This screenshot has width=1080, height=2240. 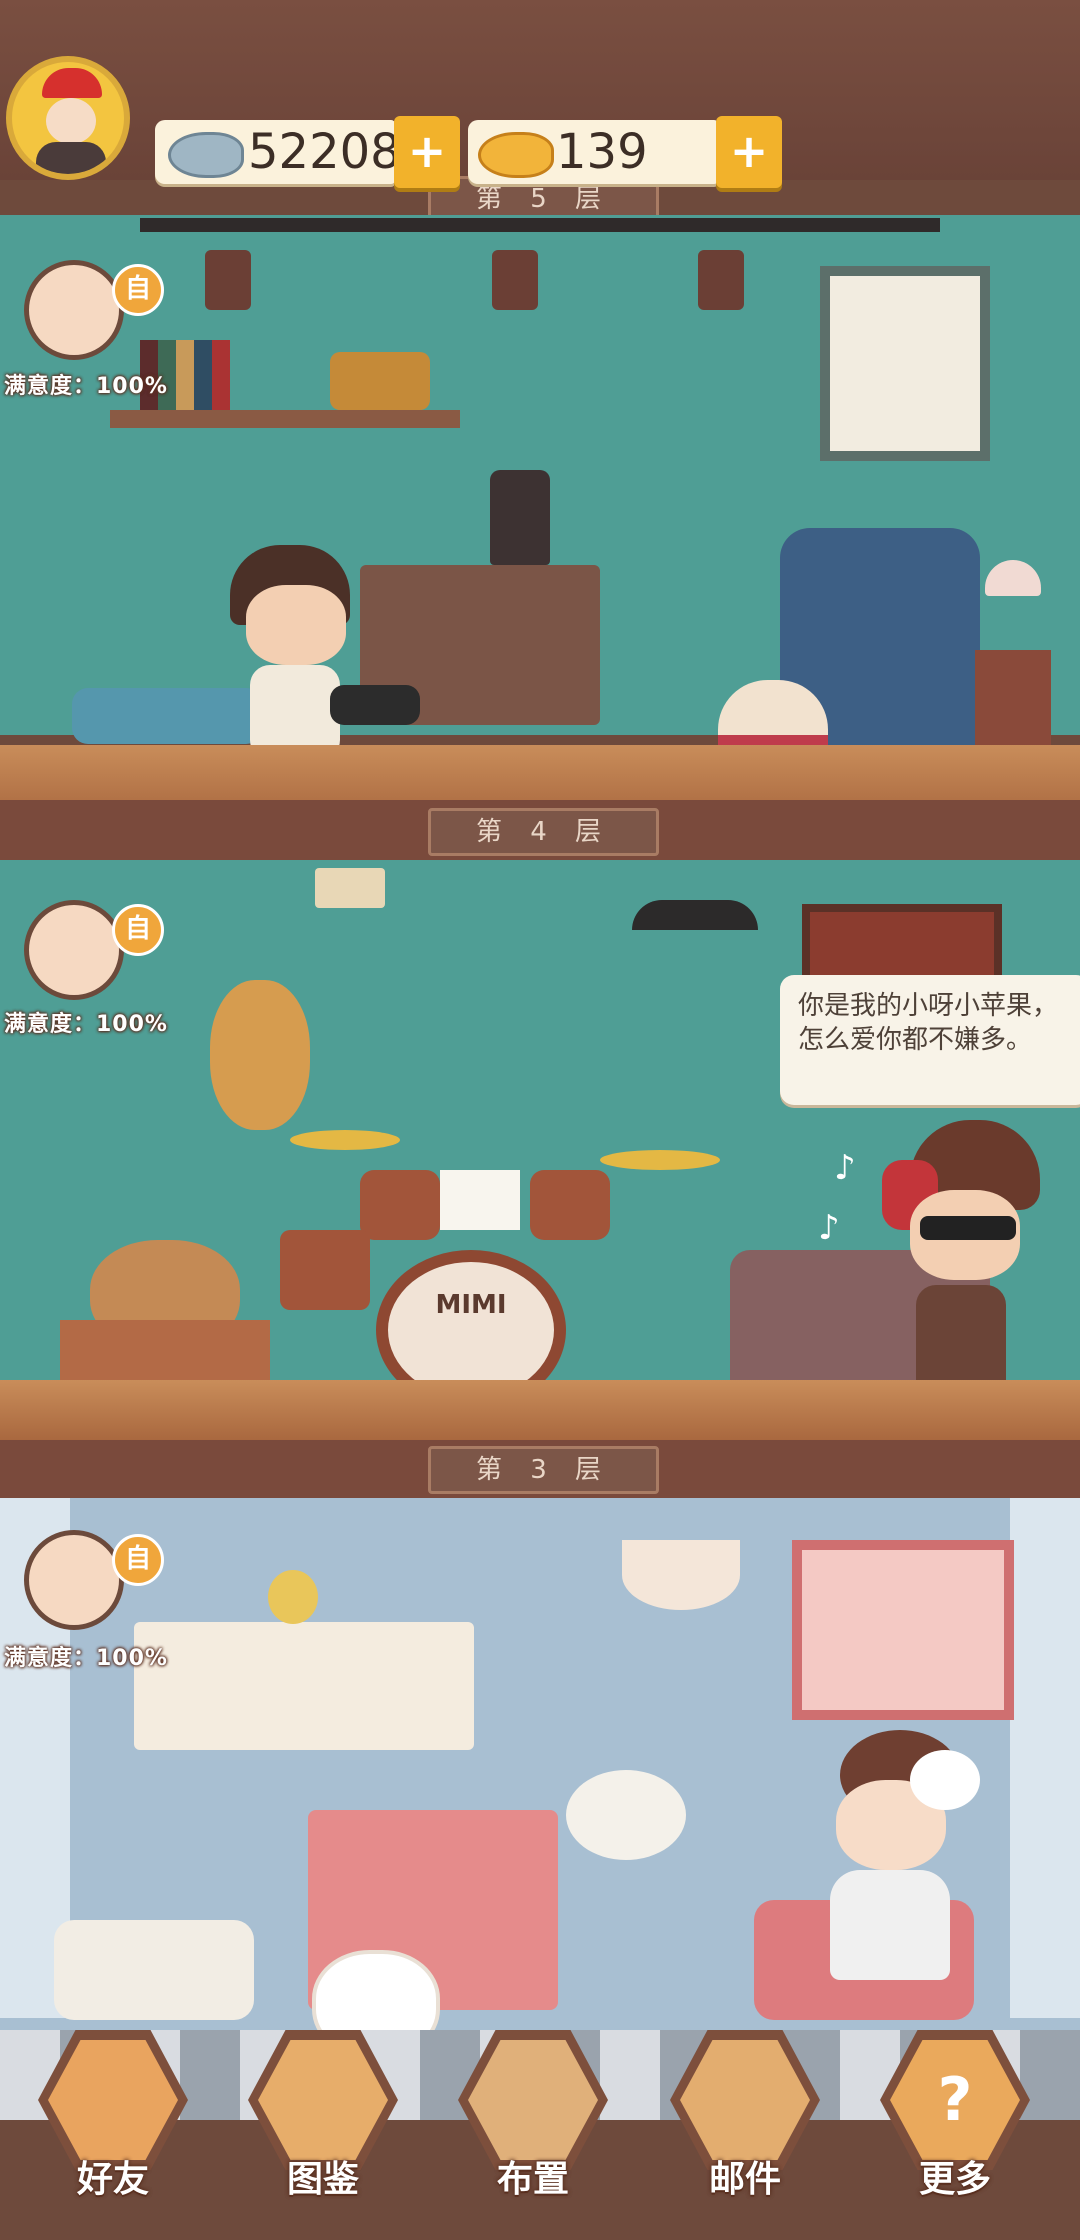 What do you see at coordinates (945, 1780) in the screenshot?
I see `angel-wing` at bounding box center [945, 1780].